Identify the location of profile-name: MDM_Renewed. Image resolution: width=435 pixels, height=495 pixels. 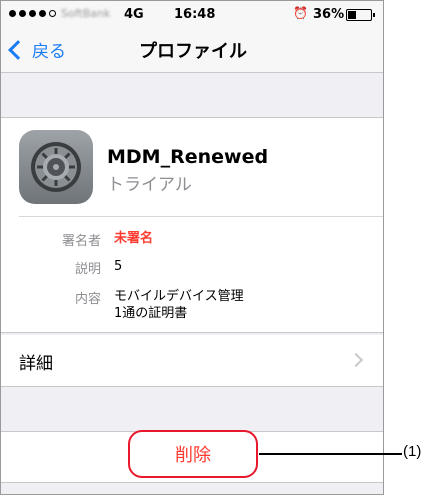
(188, 157).